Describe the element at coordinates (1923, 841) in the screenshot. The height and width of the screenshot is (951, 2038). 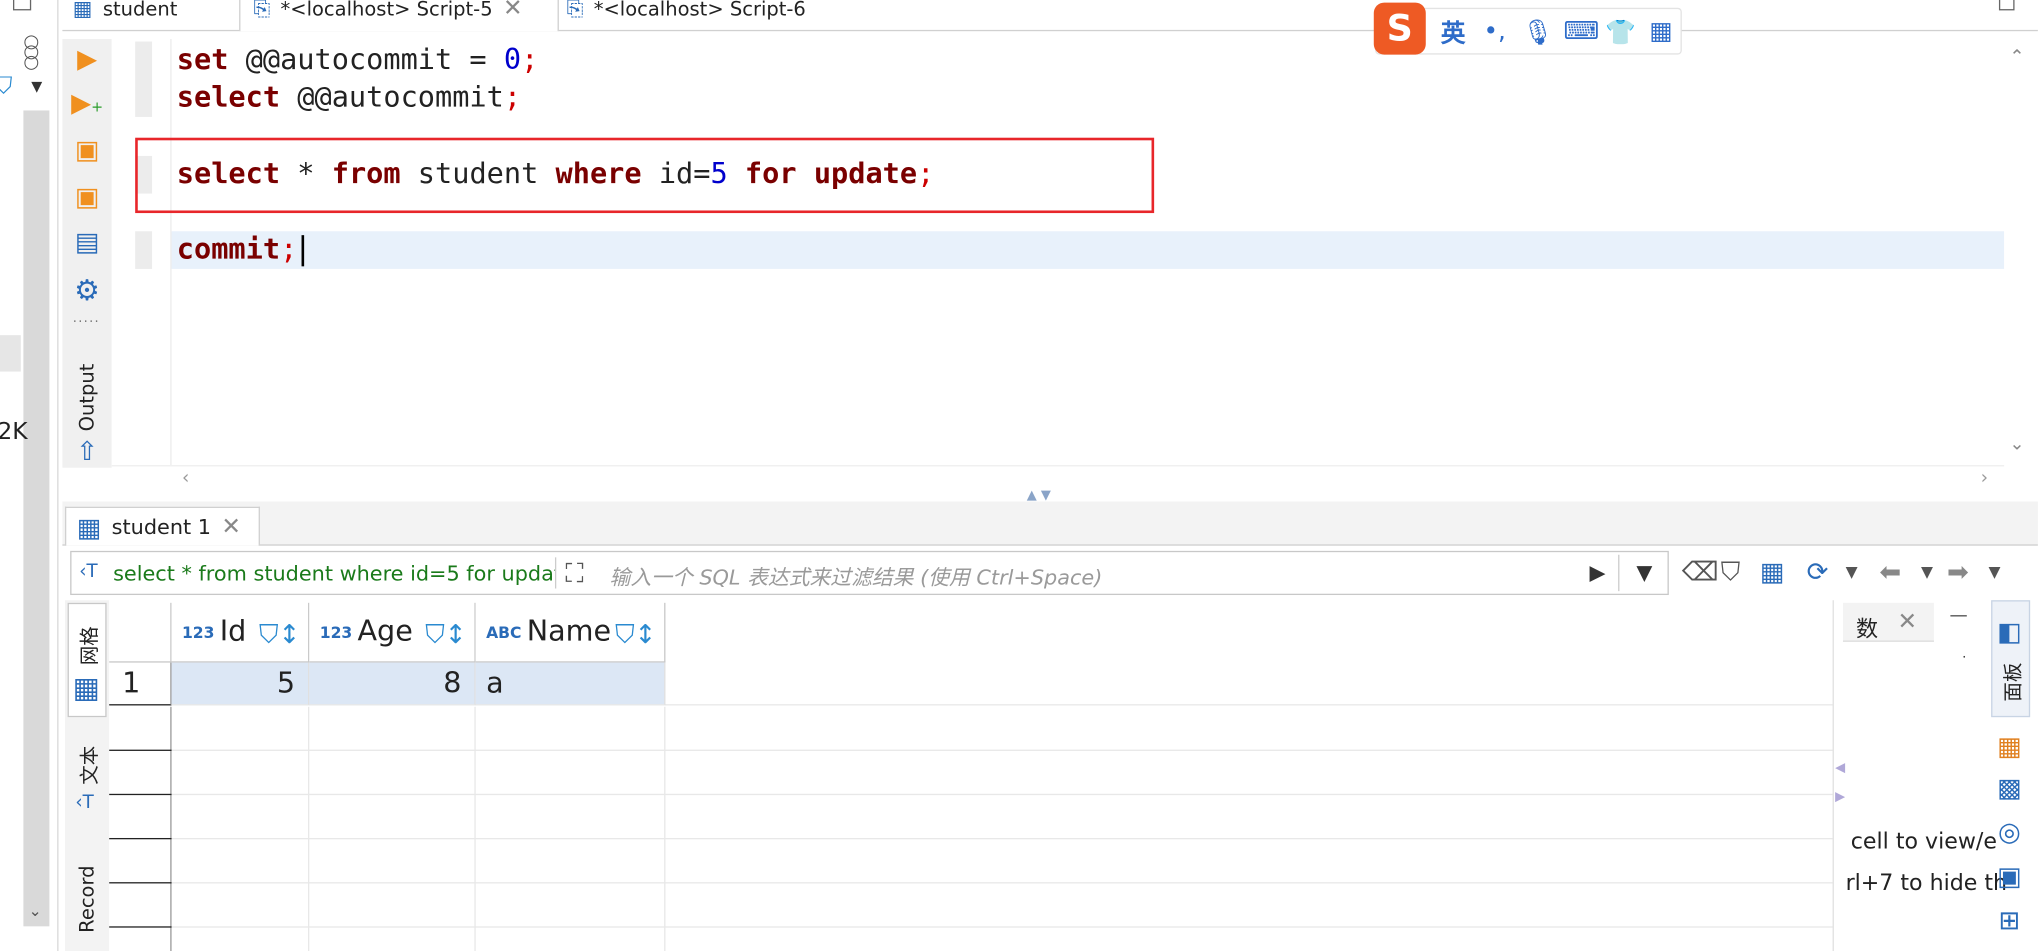
I see `panel-hint-text: cell to view/e` at that location.